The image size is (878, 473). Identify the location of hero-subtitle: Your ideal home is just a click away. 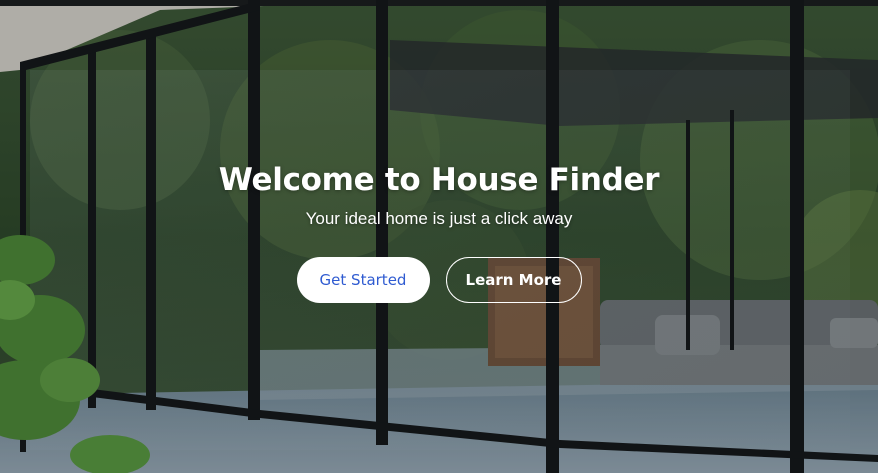
(439, 218).